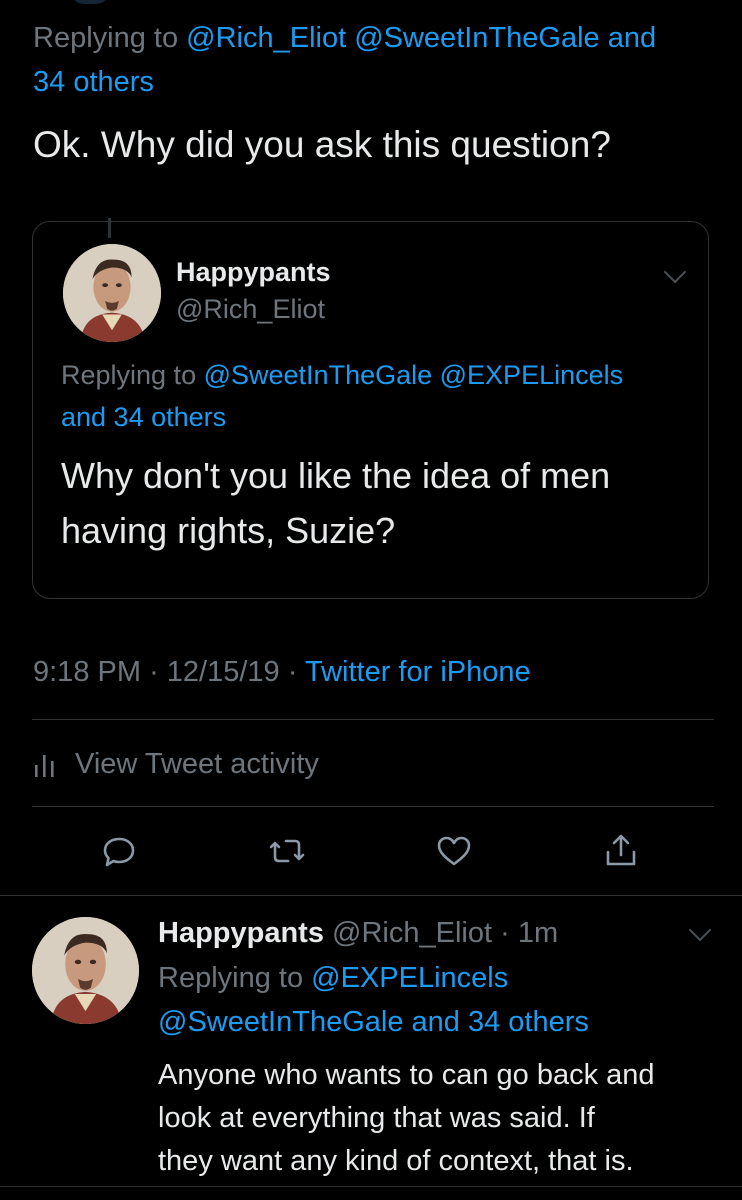  I want to click on quote-tweet-text-line2: having rights, Suzie?, so click(228, 530).